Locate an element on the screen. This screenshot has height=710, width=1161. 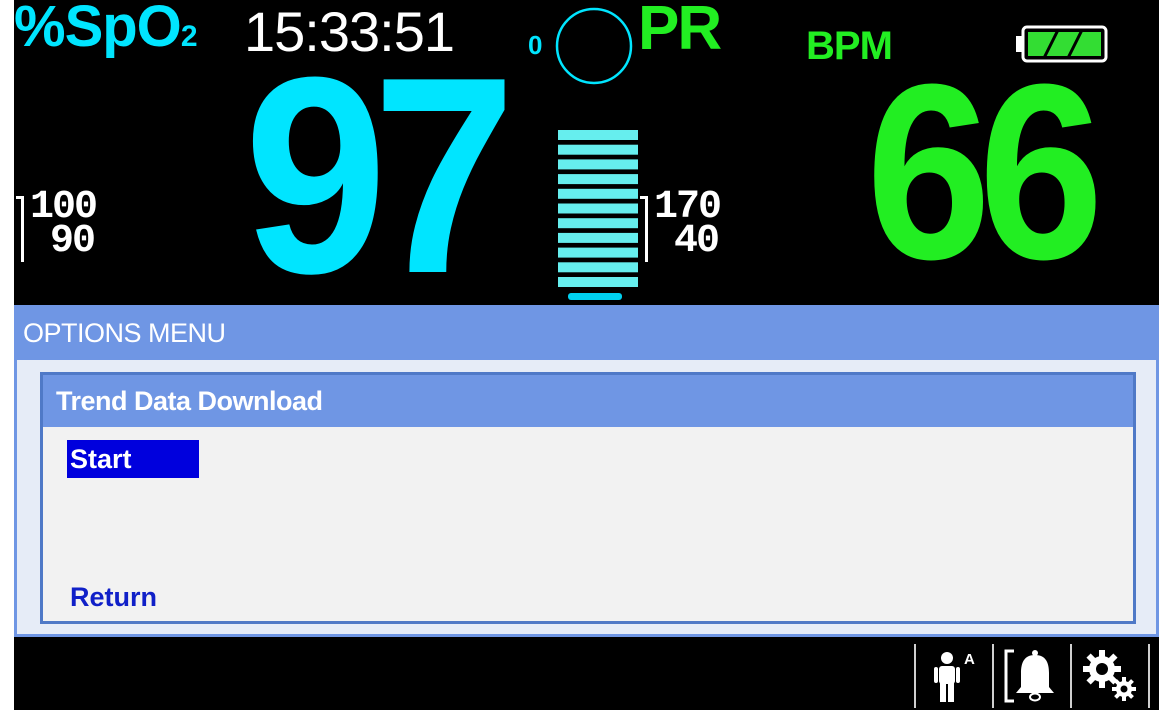
return-menu-item: Return is located at coordinates (113, 597).